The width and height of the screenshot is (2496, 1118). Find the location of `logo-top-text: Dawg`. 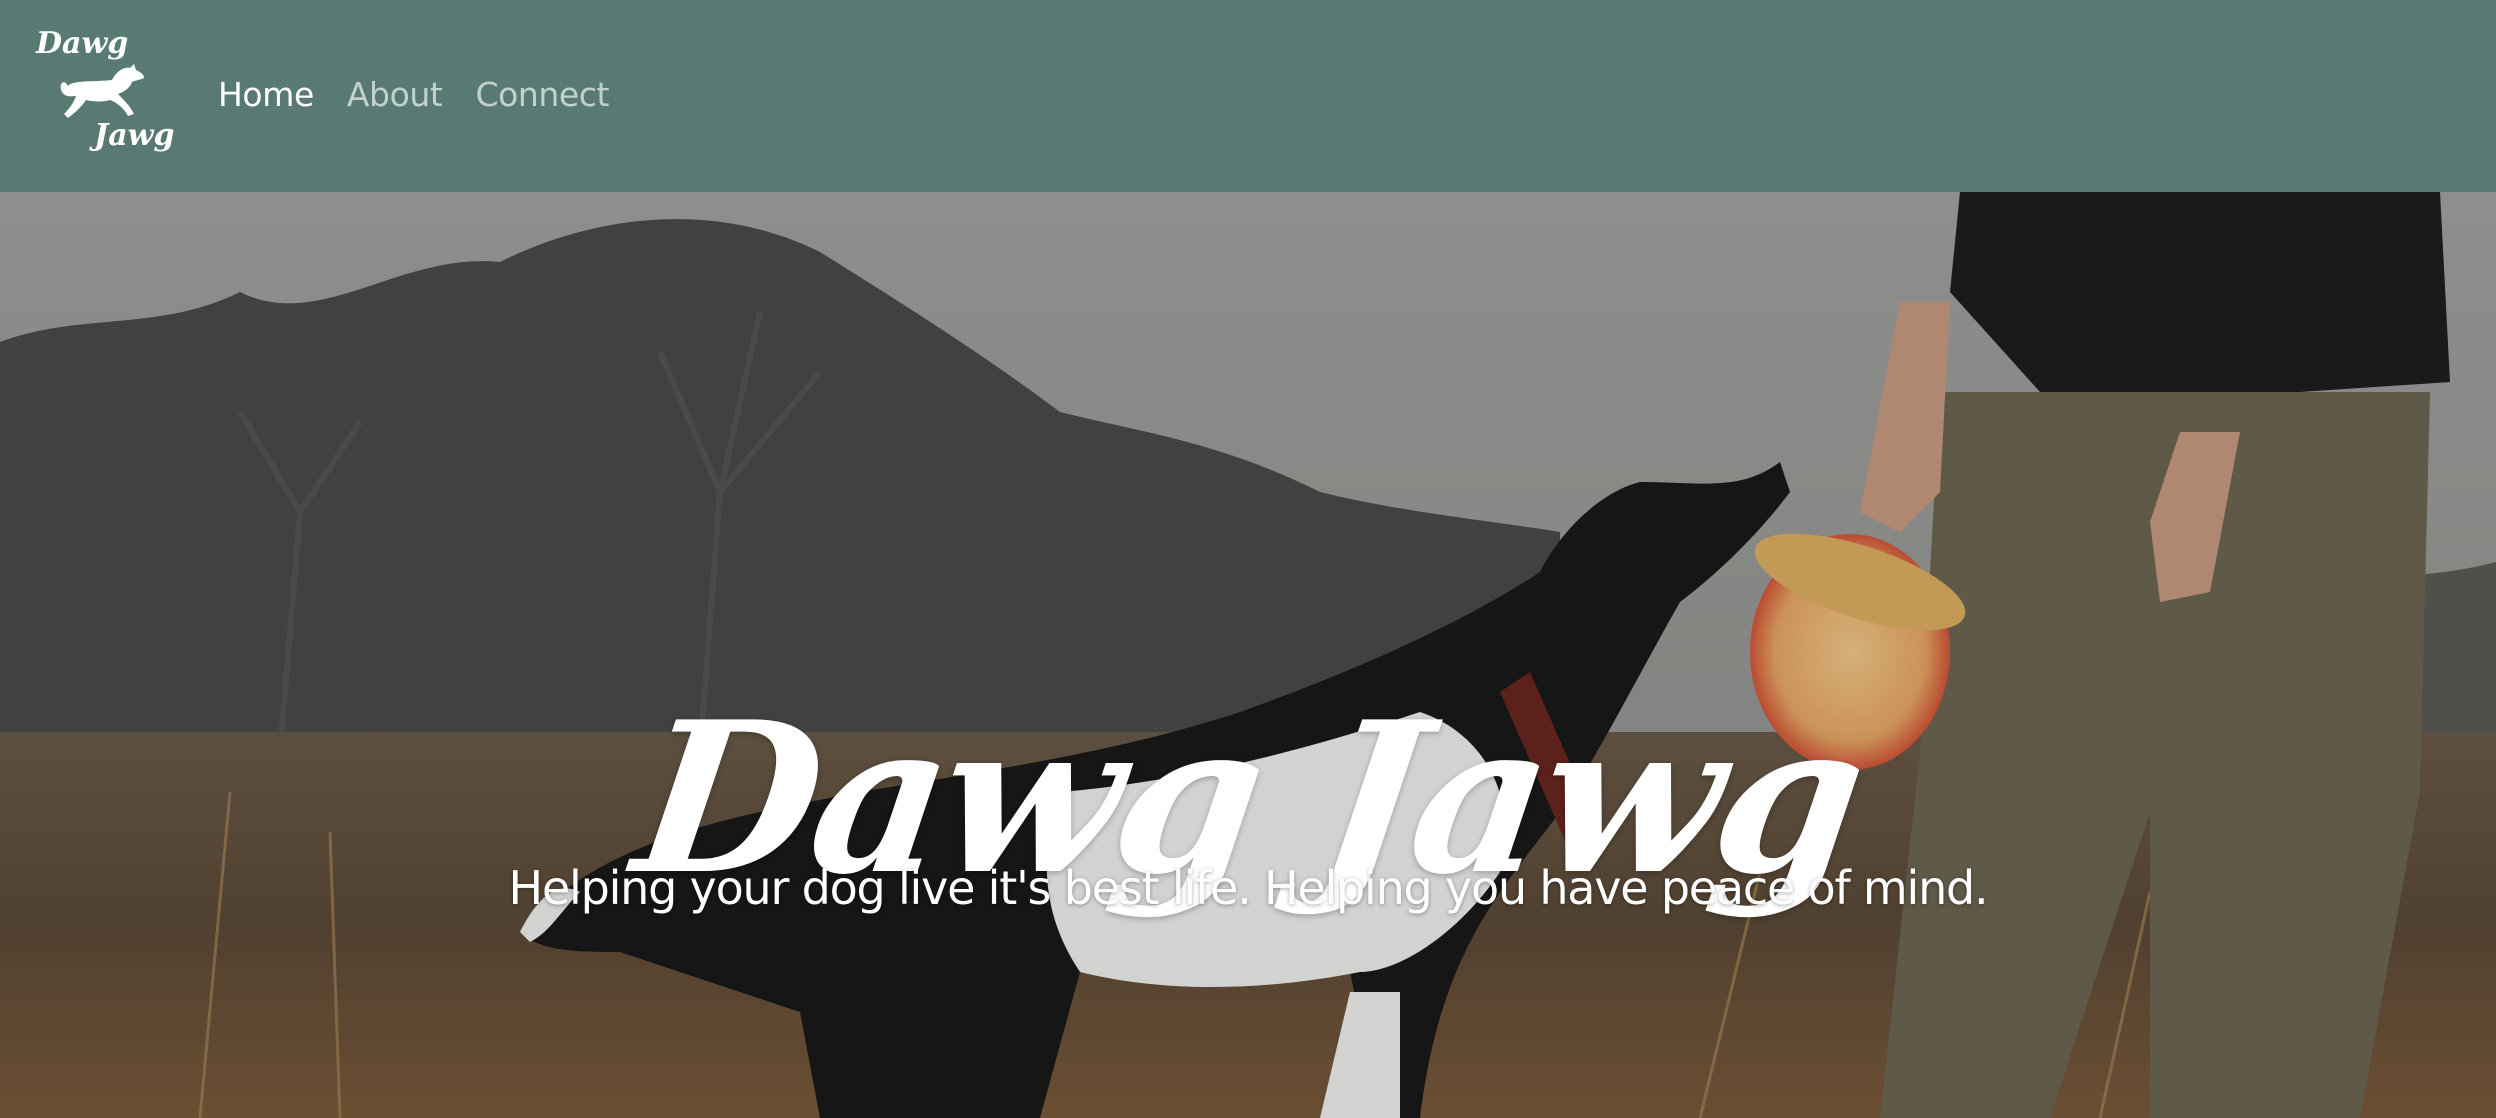

logo-top-text: Dawg is located at coordinates (82, 43).